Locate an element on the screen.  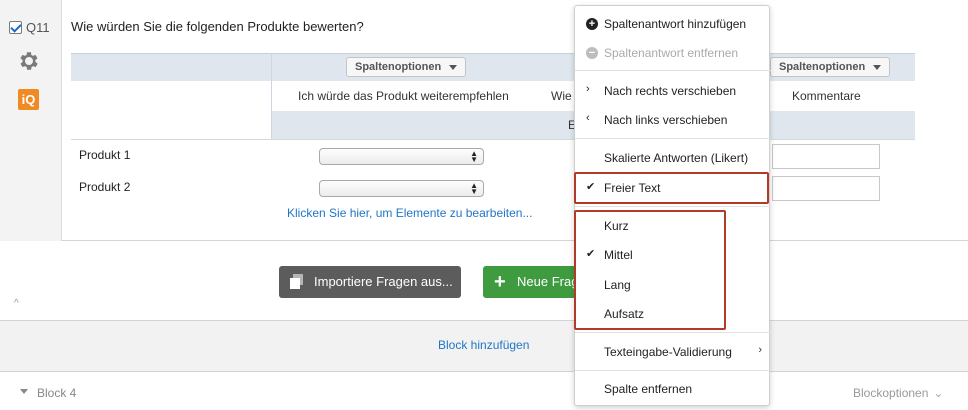
question-select-checkbox is located at coordinates (15, 27).